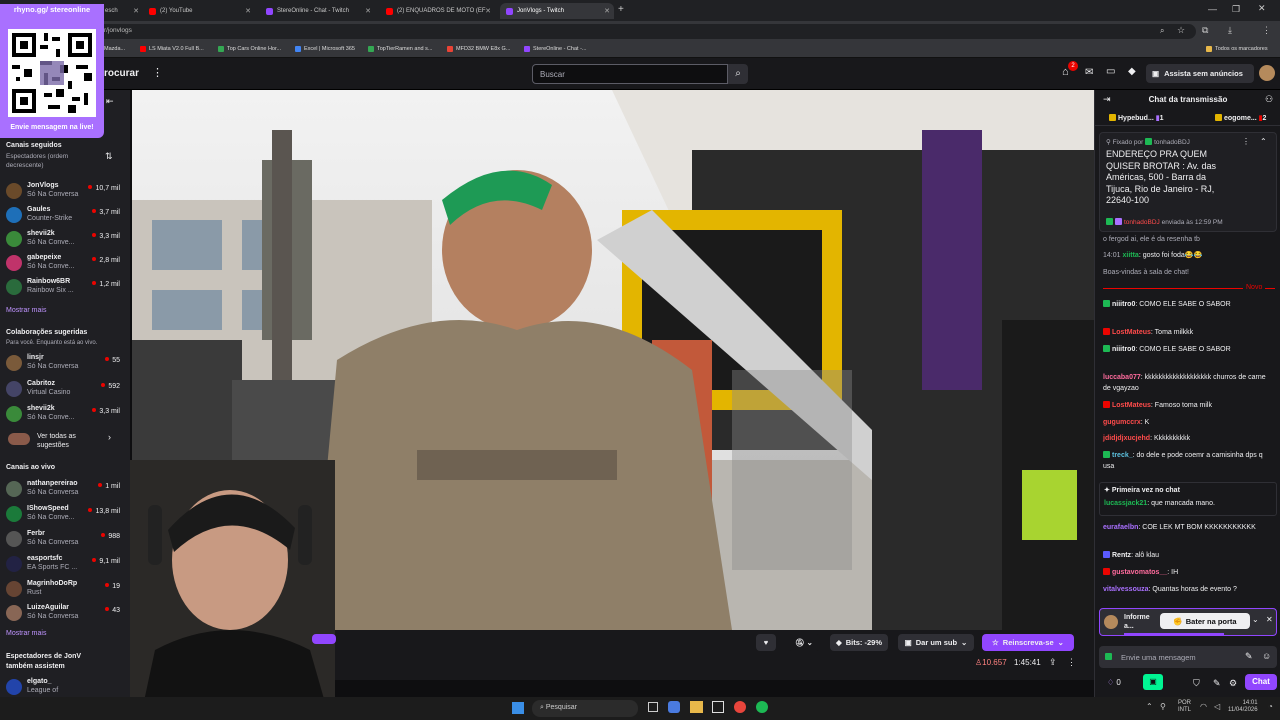 This screenshot has height=720, width=1280. Describe the element at coordinates (1162, 31) in the screenshot. I see `zoom-icon: ⌕` at that location.